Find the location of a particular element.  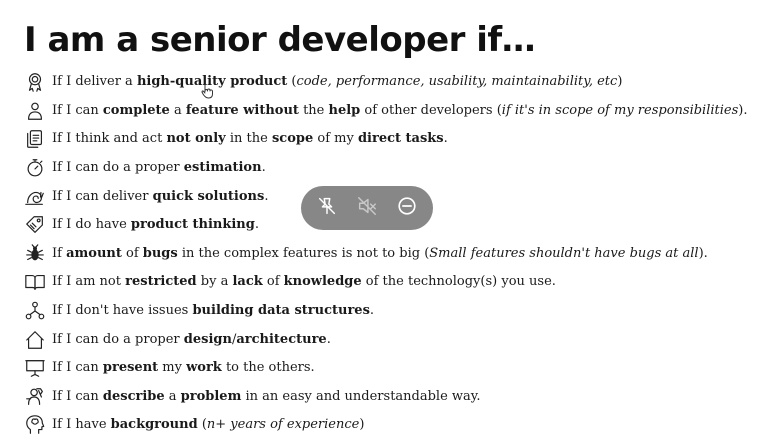

text-fragment: If is located at coordinates (59, 253).